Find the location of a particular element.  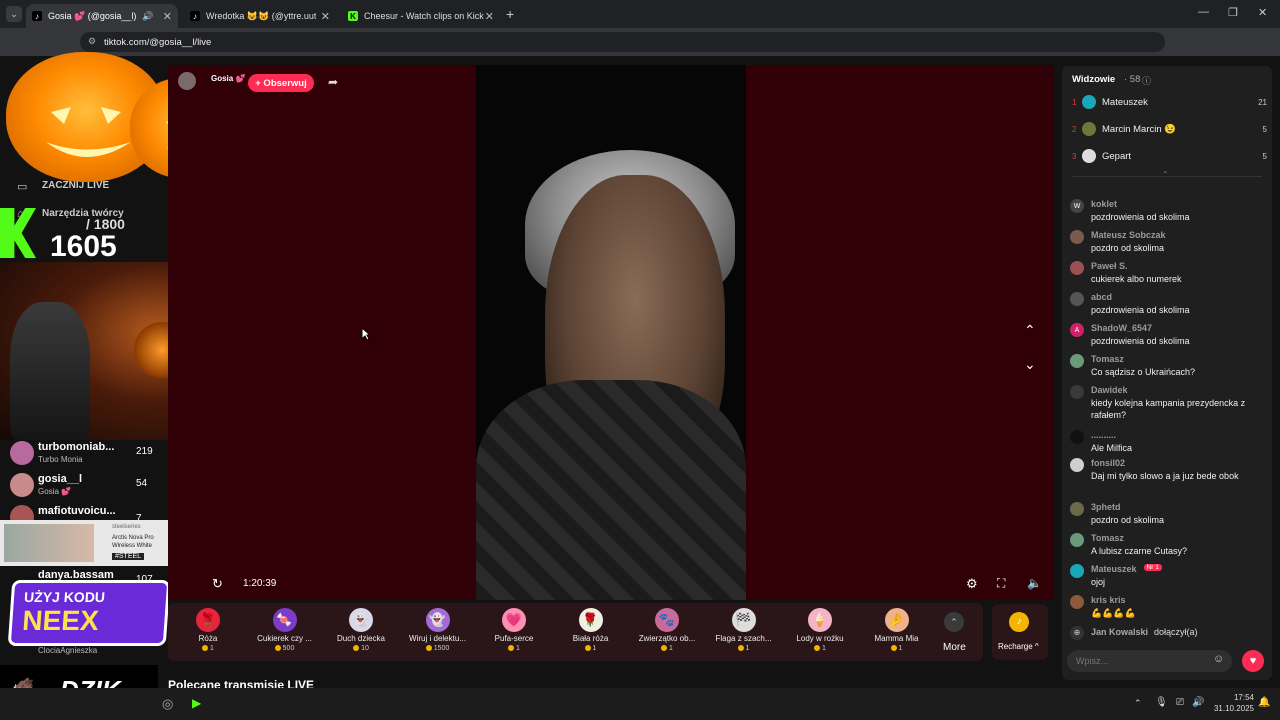

gift-item: 👻 Duch dziecka 10 is located at coordinates (361, 632).